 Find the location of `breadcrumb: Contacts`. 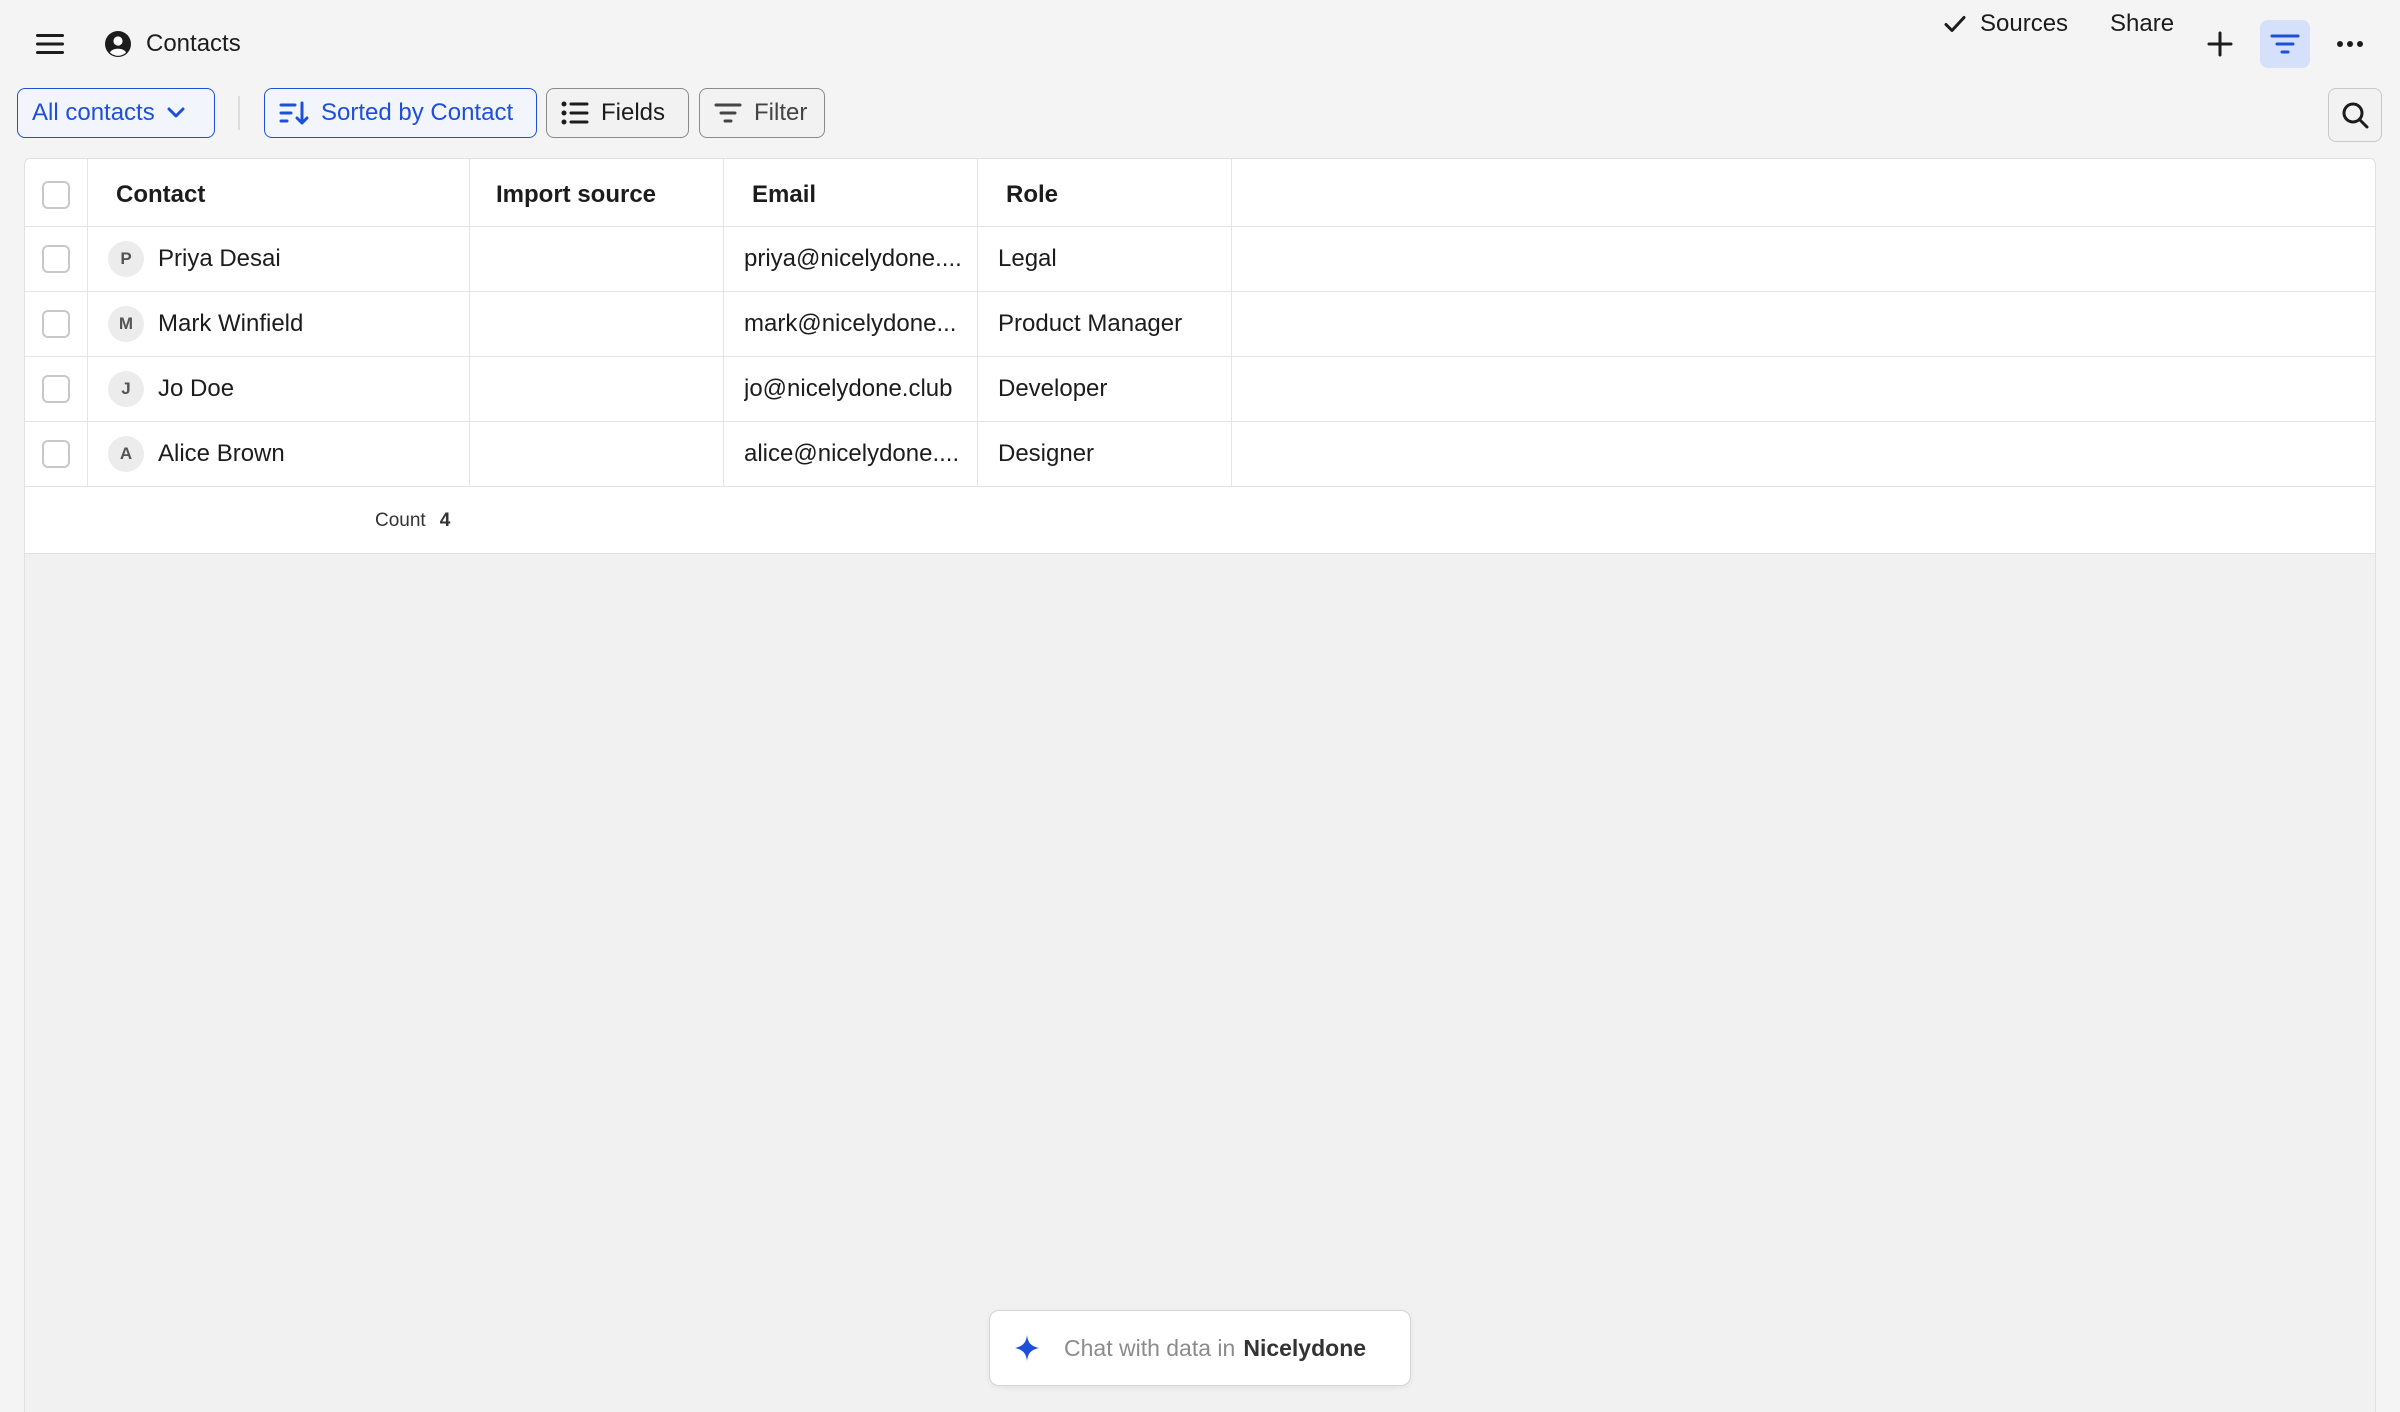

breadcrumb: Contacts is located at coordinates (172, 44).